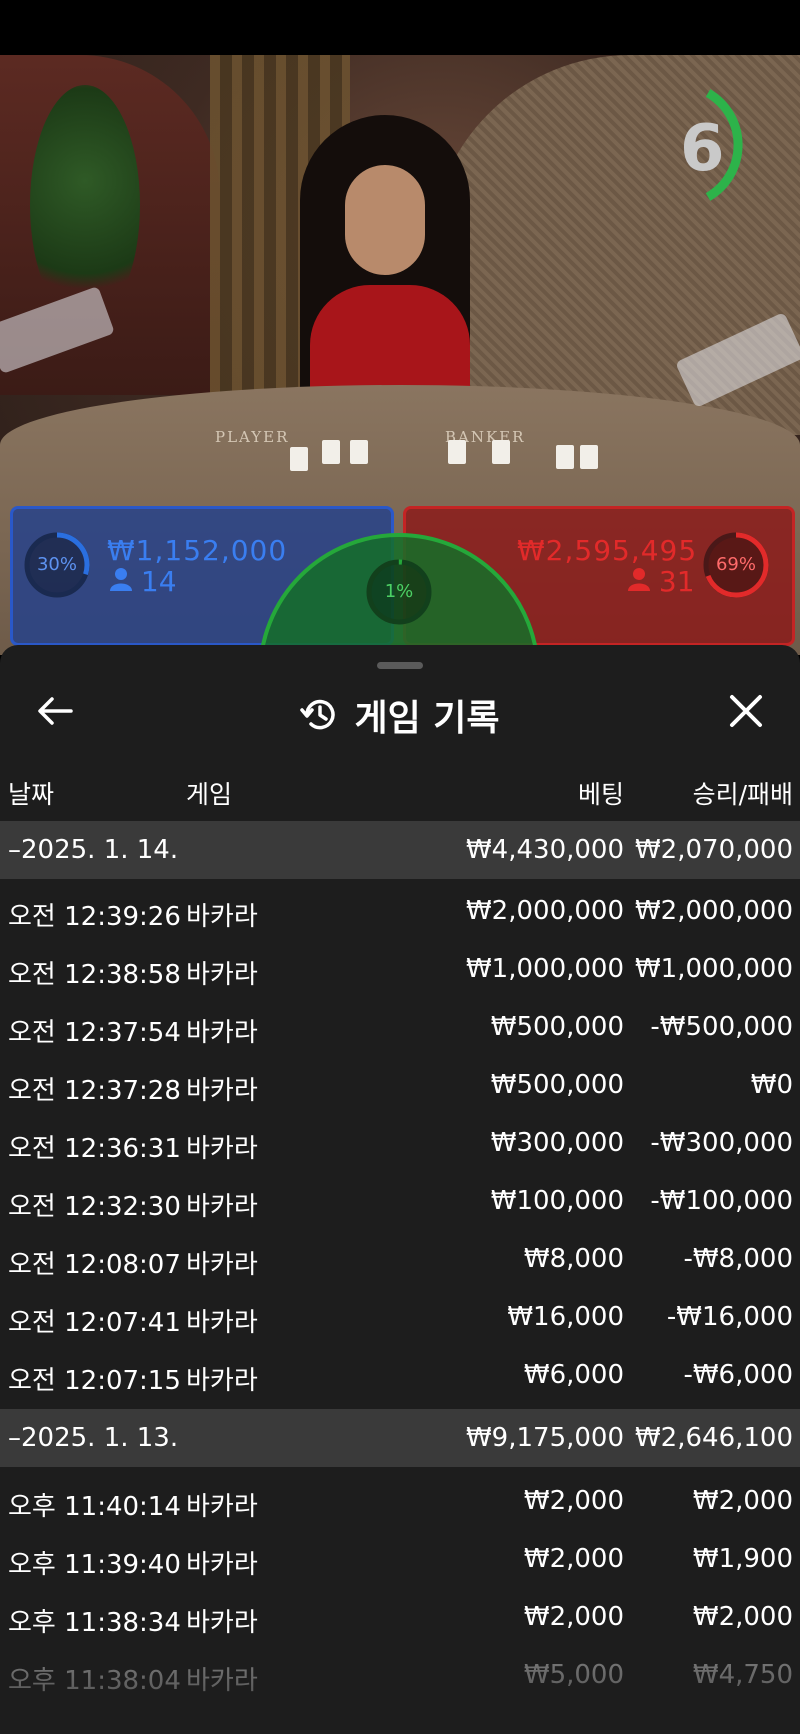  What do you see at coordinates (771, 1085) in the screenshot?
I see `row-result: ₩0` at bounding box center [771, 1085].